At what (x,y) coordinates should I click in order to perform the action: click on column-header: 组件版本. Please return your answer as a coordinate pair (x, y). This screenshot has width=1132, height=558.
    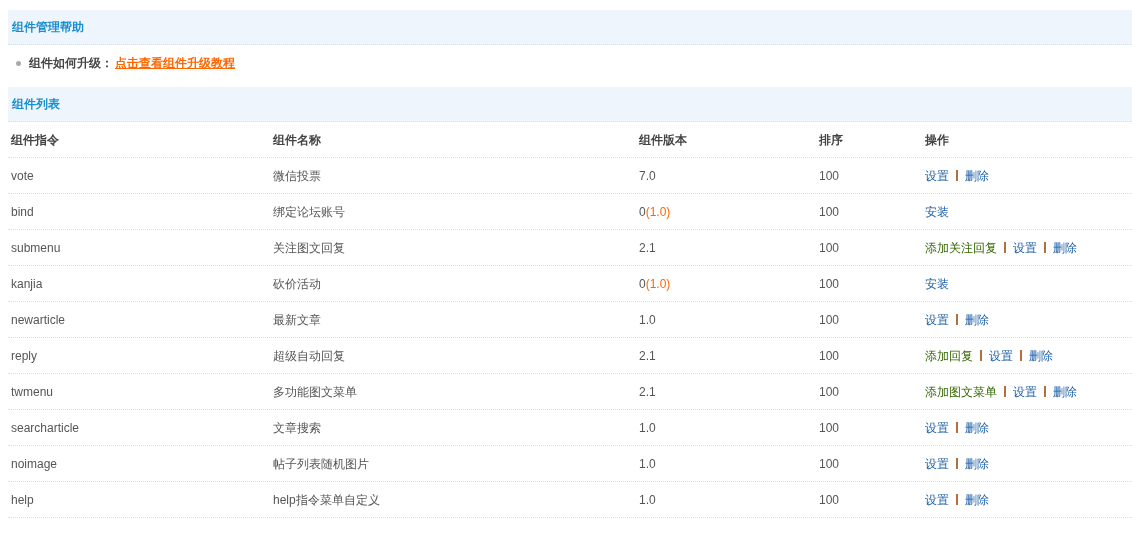
    Looking at the image, I should click on (663, 139).